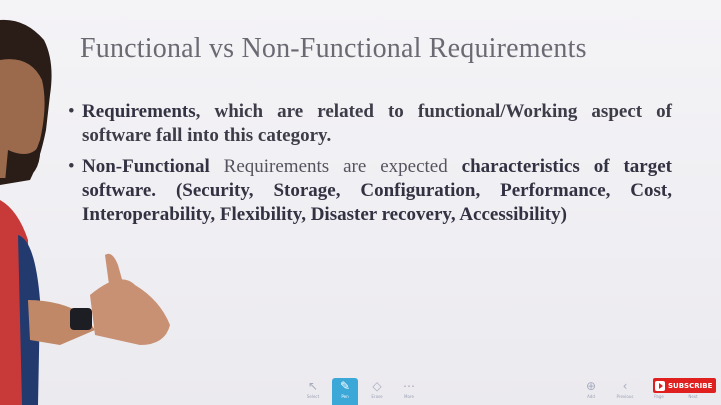 This screenshot has width=721, height=405. What do you see at coordinates (377, 396) in the screenshot?
I see `tool-erase-label: Erase` at bounding box center [377, 396].